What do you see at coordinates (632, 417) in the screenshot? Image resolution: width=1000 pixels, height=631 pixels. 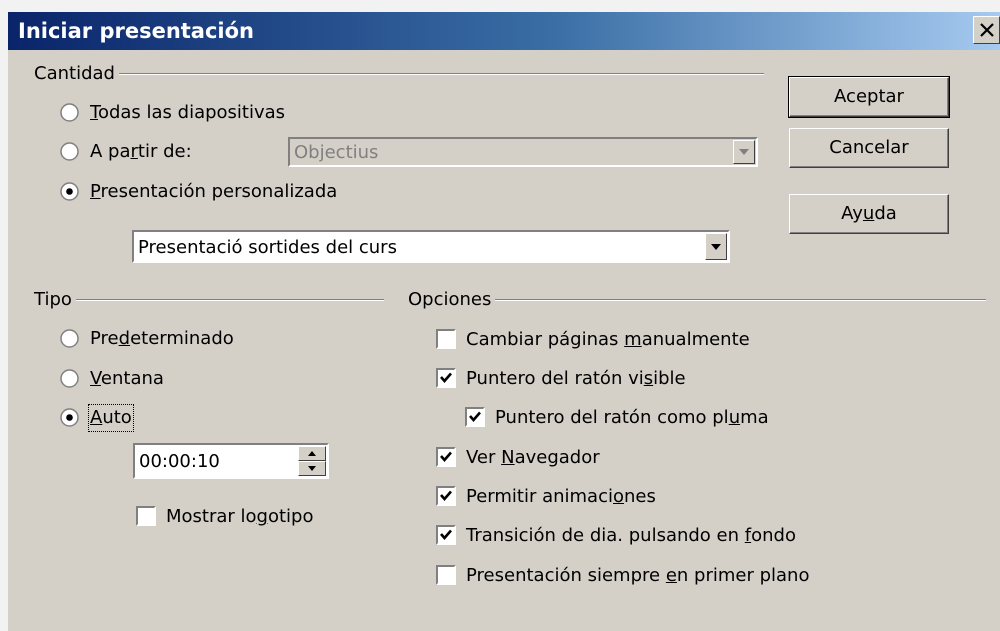 I see `option-pointer-pen-label: Puntero del ratón como pluma` at bounding box center [632, 417].